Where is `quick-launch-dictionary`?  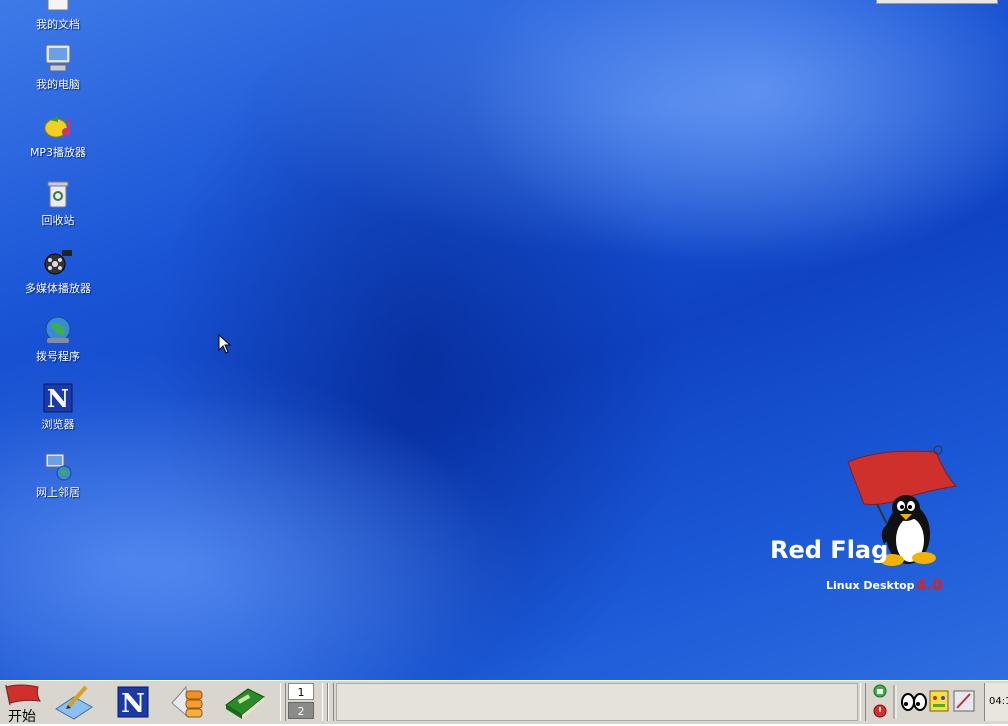 quick-launch-dictionary is located at coordinates (245, 702).